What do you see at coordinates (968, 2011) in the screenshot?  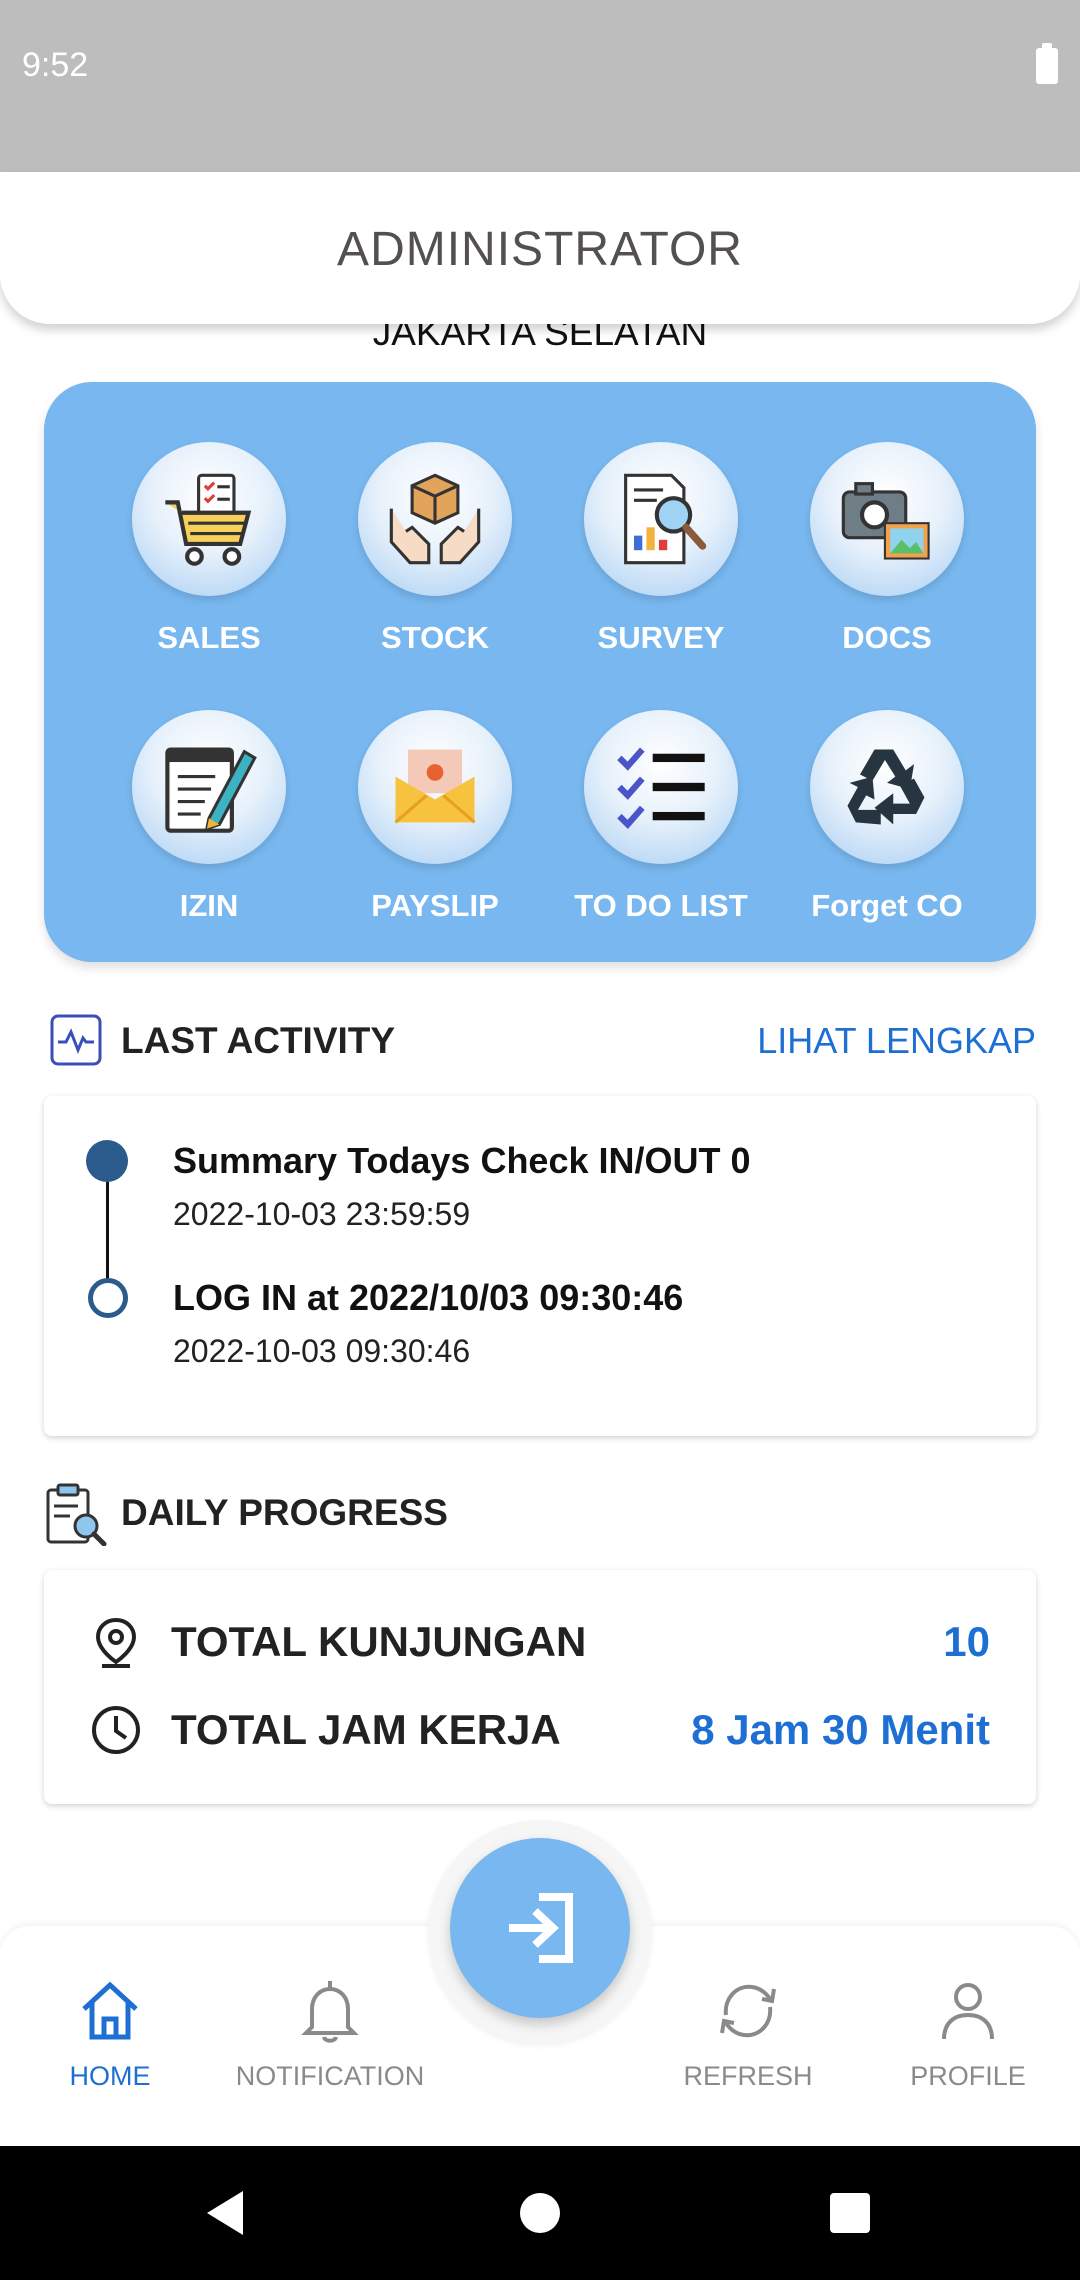 I see `user-icon` at bounding box center [968, 2011].